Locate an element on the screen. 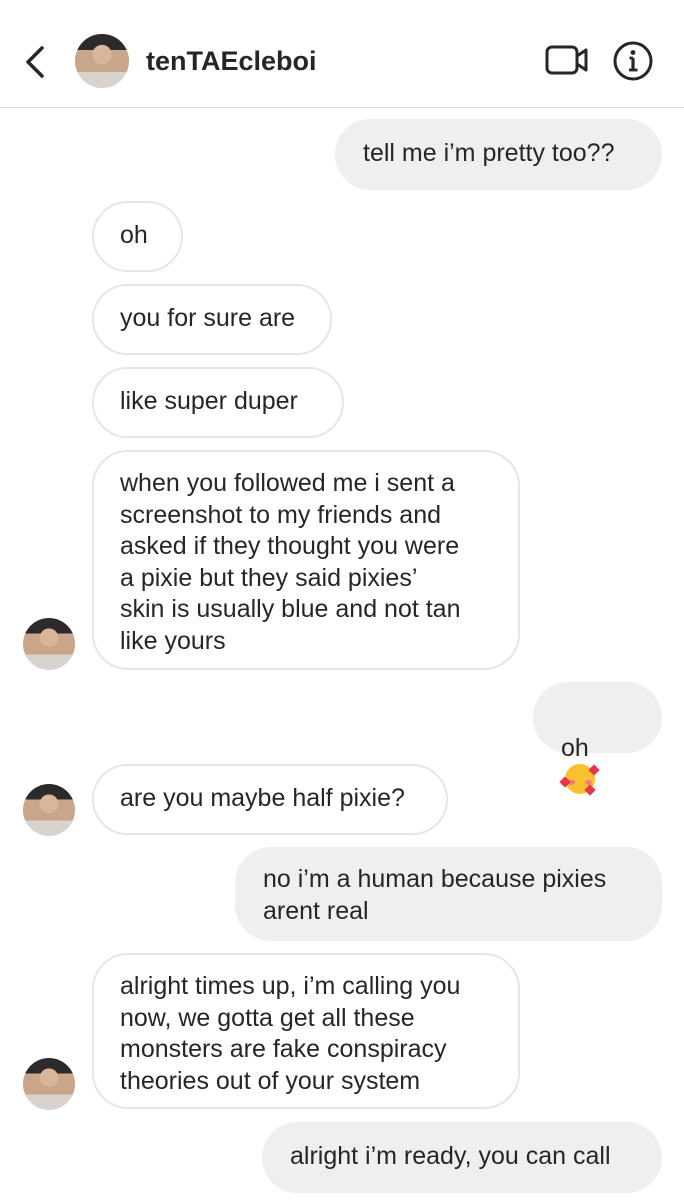 The width and height of the screenshot is (684, 1200). message-text: oh is located at coordinates (575, 747).